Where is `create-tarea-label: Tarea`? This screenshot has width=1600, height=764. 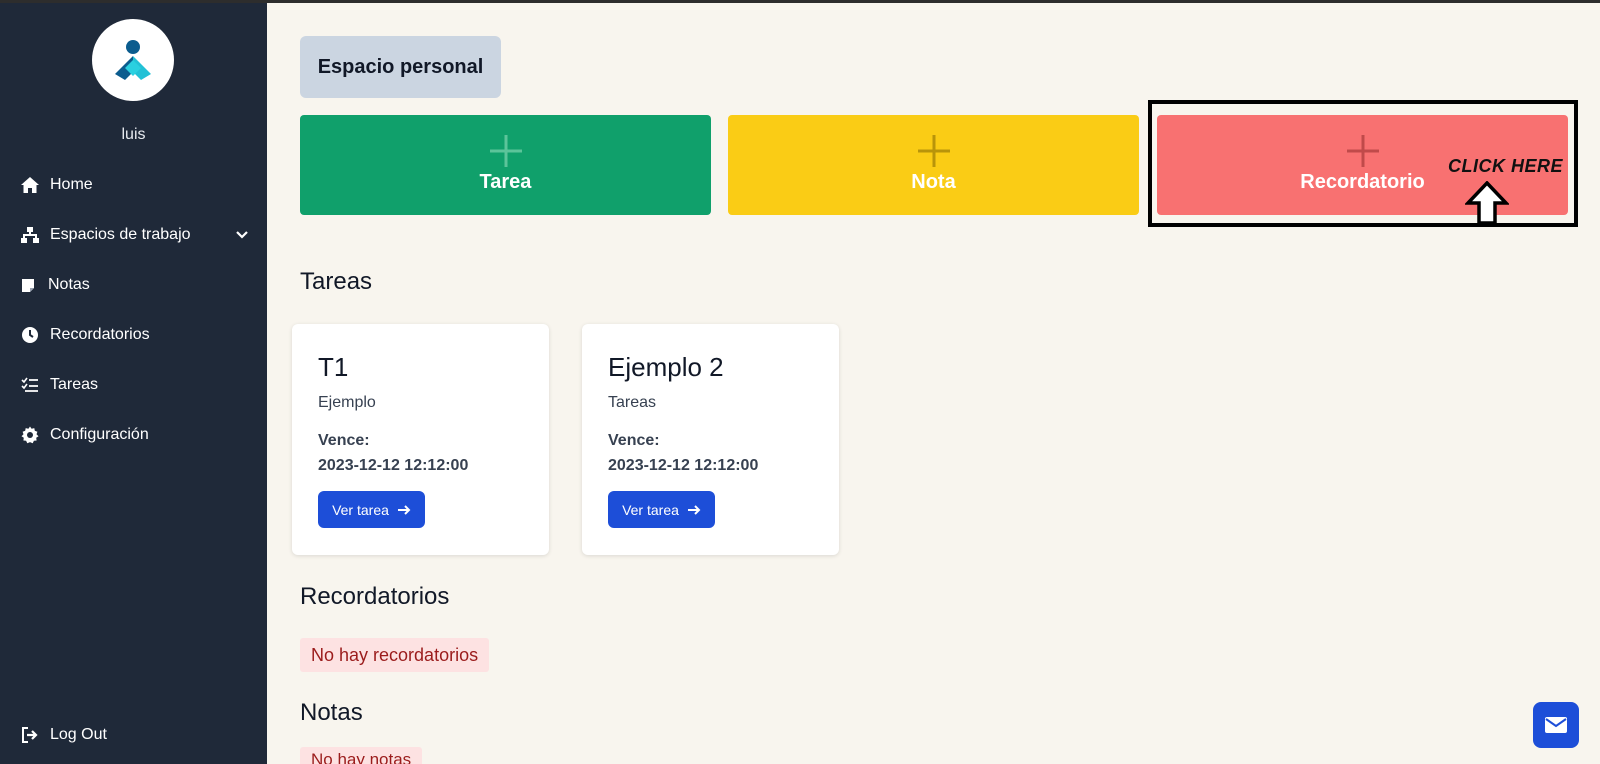 create-tarea-label: Tarea is located at coordinates (505, 182).